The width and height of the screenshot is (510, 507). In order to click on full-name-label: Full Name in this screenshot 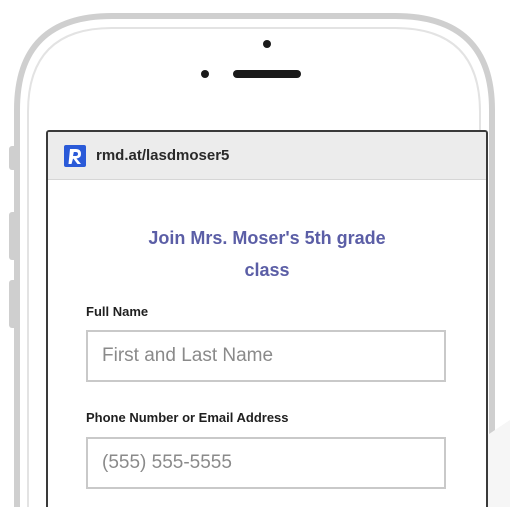, I will do `click(117, 311)`.